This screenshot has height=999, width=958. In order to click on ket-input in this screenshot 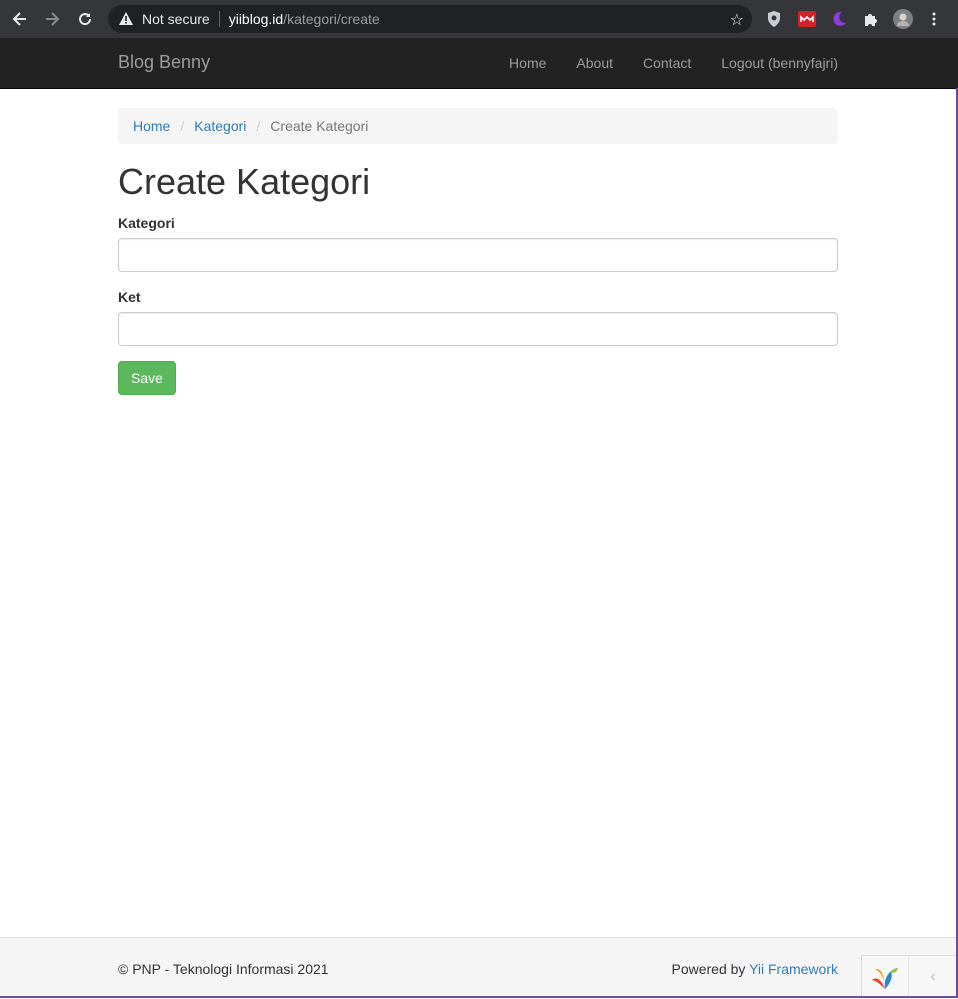, I will do `click(478, 329)`.